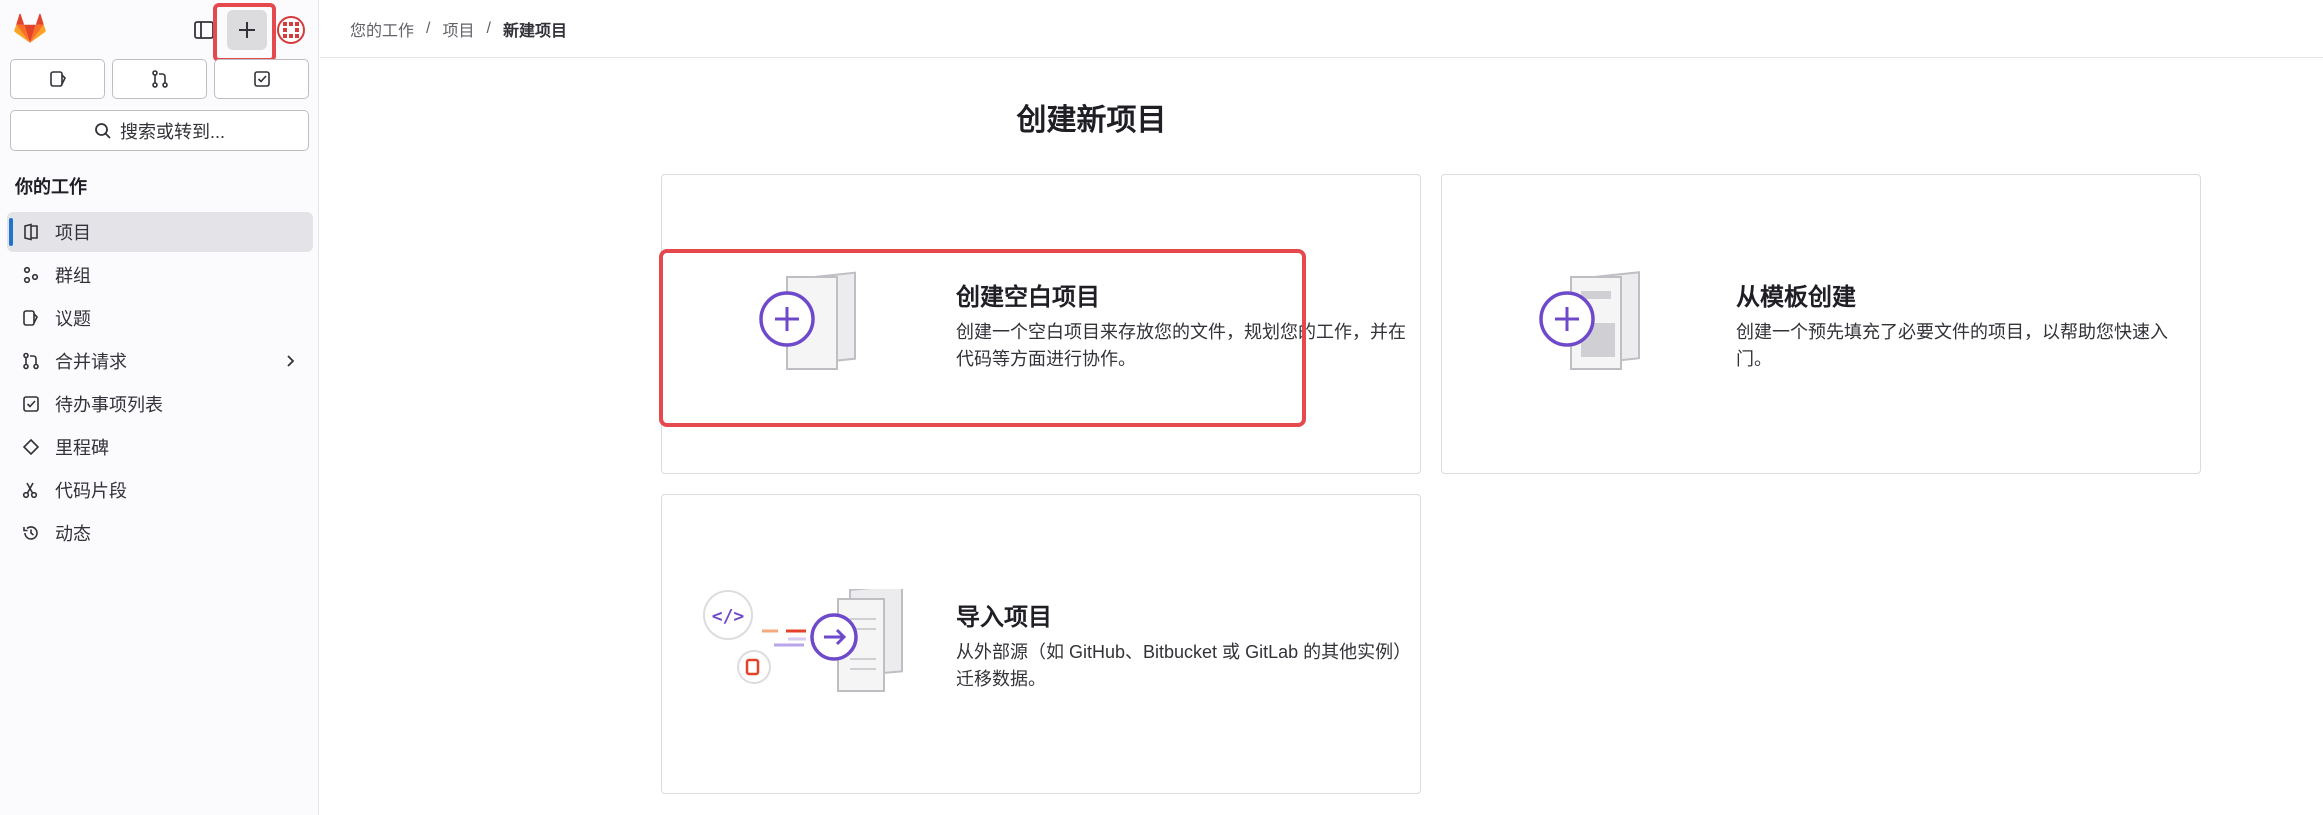 The height and width of the screenshot is (815, 2323). Describe the element at coordinates (1046, 359) in the screenshot. I see `card-description-line: 代码等方面进行协作。` at that location.